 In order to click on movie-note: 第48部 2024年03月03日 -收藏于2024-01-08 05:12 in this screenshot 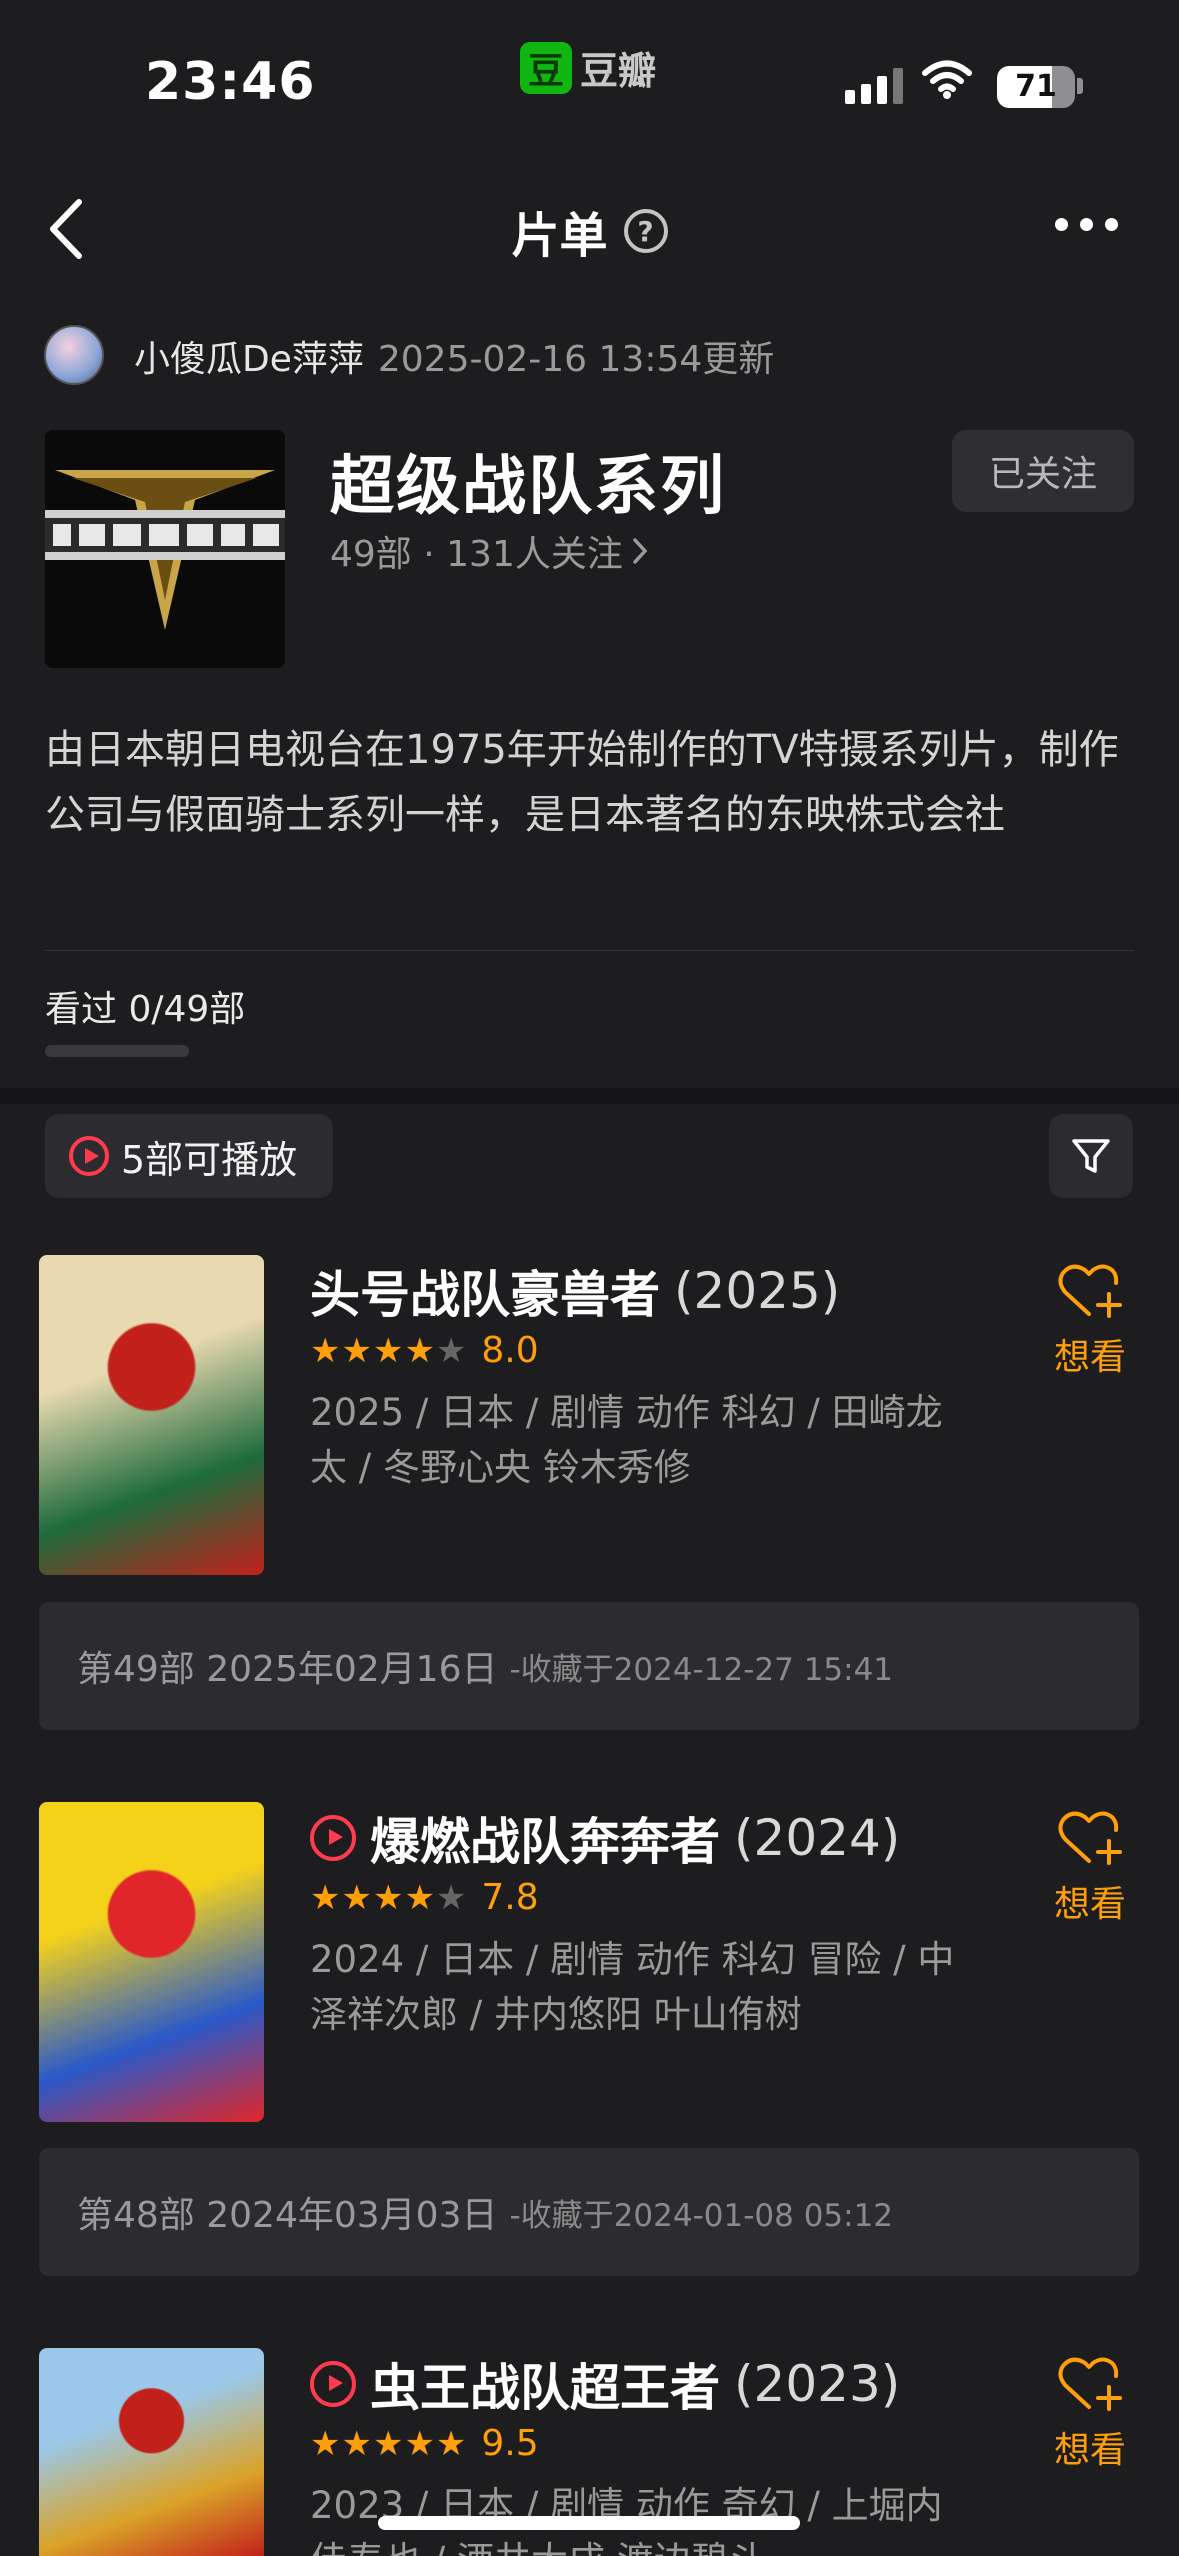, I will do `click(589, 2212)`.